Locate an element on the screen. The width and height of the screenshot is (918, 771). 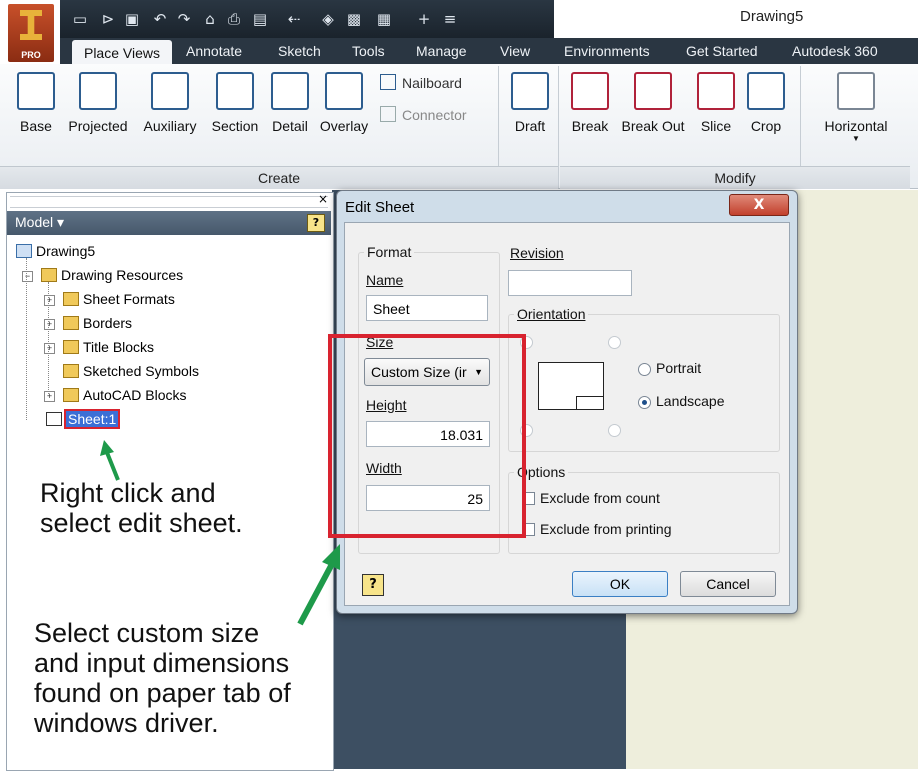
break-out-icon is located at coordinates (653, 91).